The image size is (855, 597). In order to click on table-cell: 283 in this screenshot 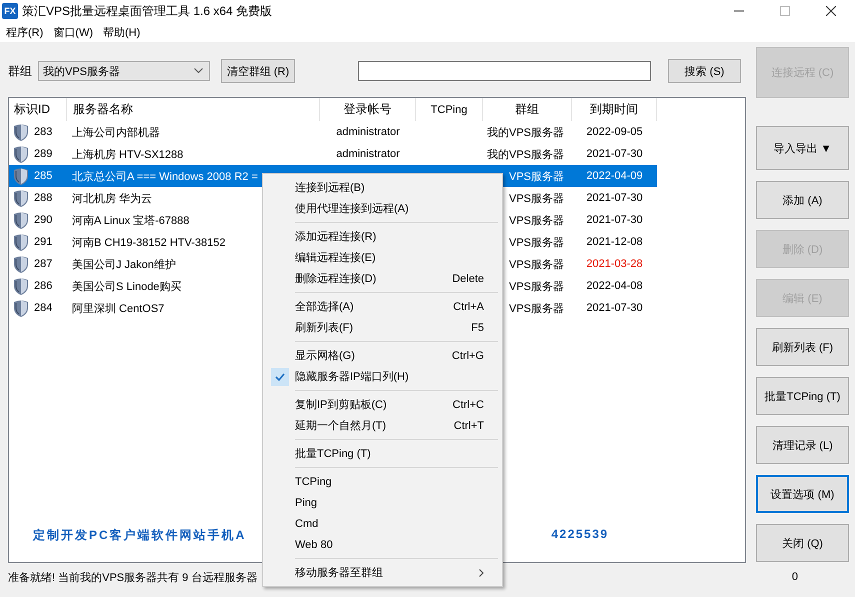, I will do `click(43, 132)`.